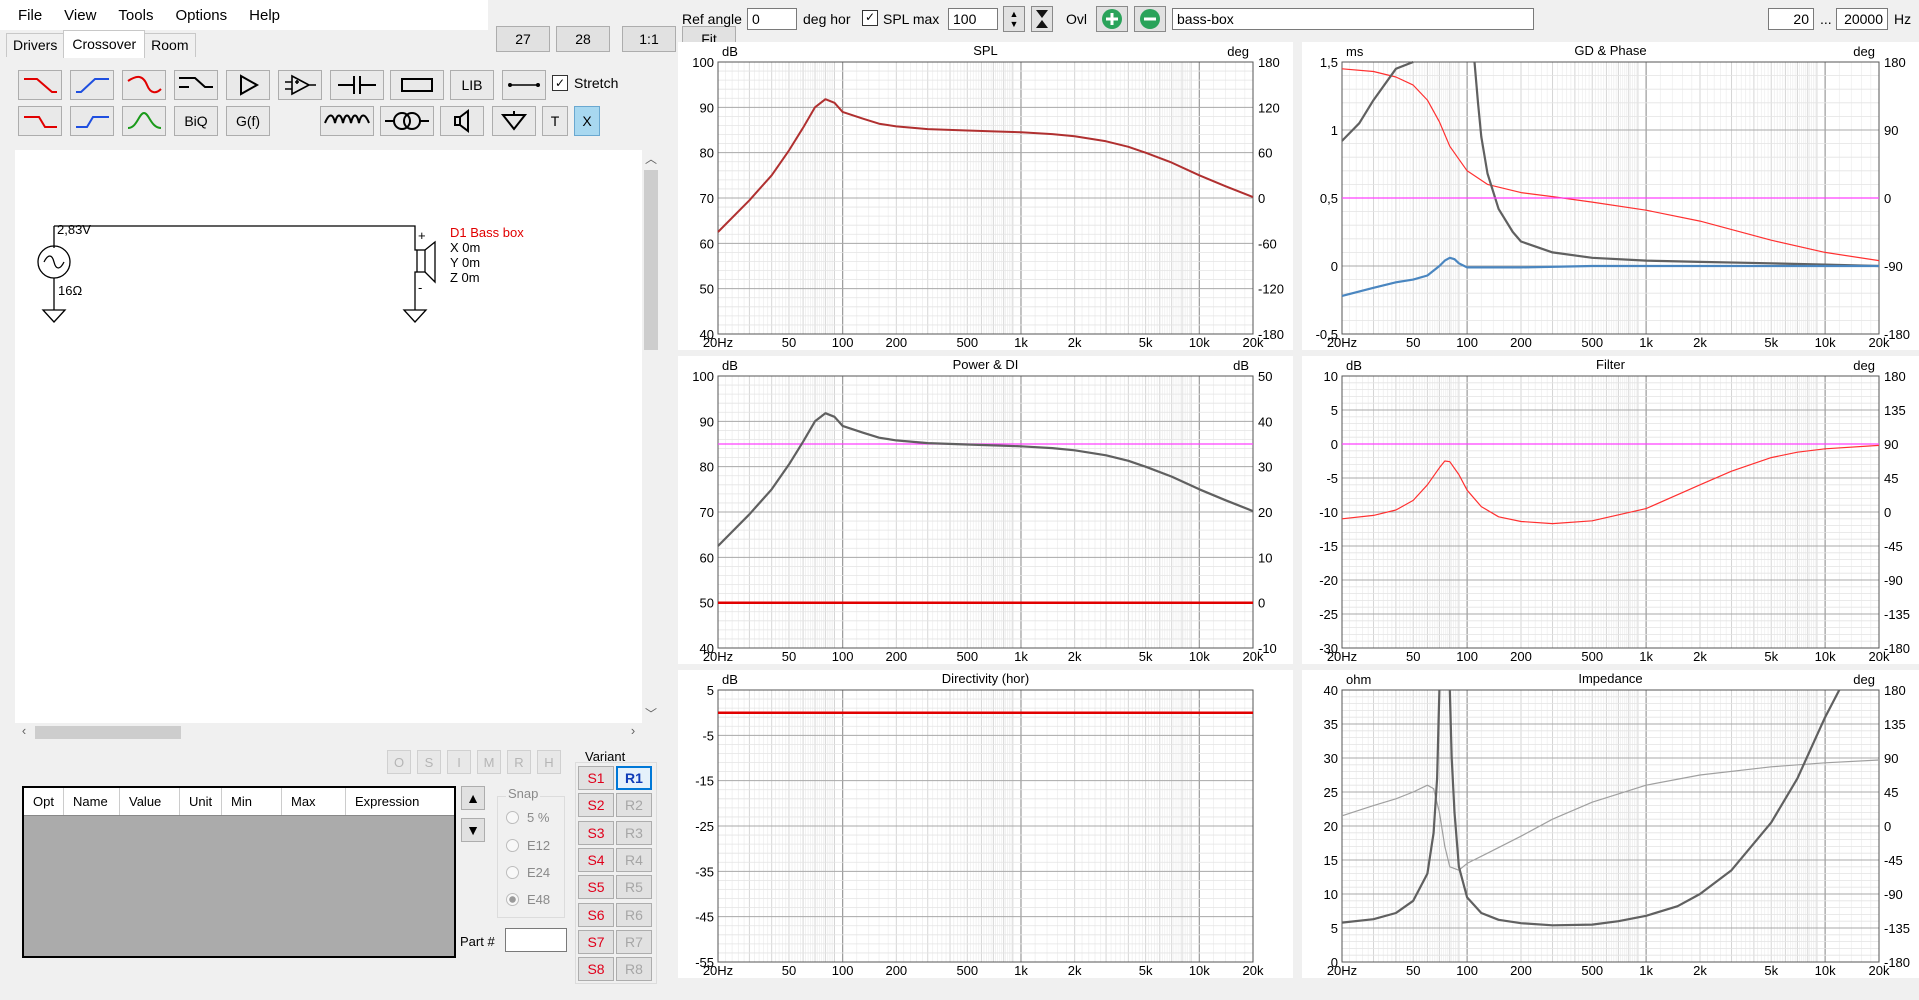 The image size is (1919, 1000). Describe the element at coordinates (24, 732) in the screenshot. I see `scroll-left-icon: ‹` at that location.